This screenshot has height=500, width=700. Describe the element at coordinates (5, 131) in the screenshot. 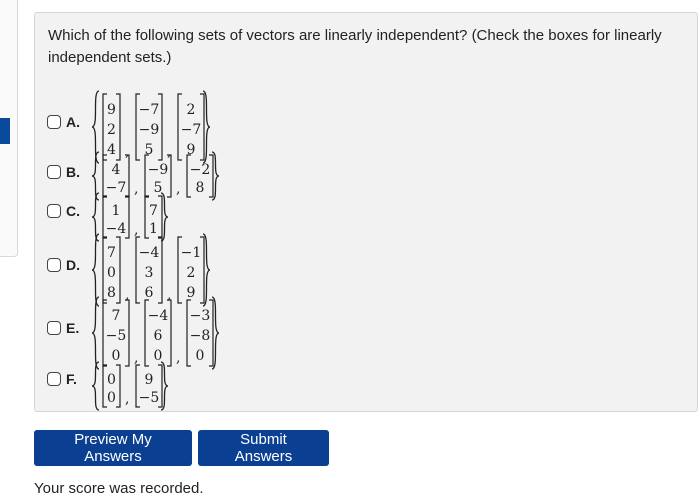

I see `left-accent-bar` at that location.